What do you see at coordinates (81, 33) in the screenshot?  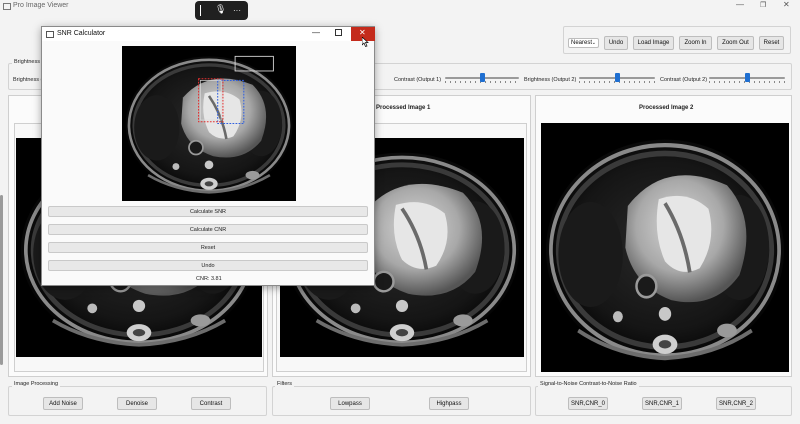 I see `dialog-title: SNR Calculator` at bounding box center [81, 33].